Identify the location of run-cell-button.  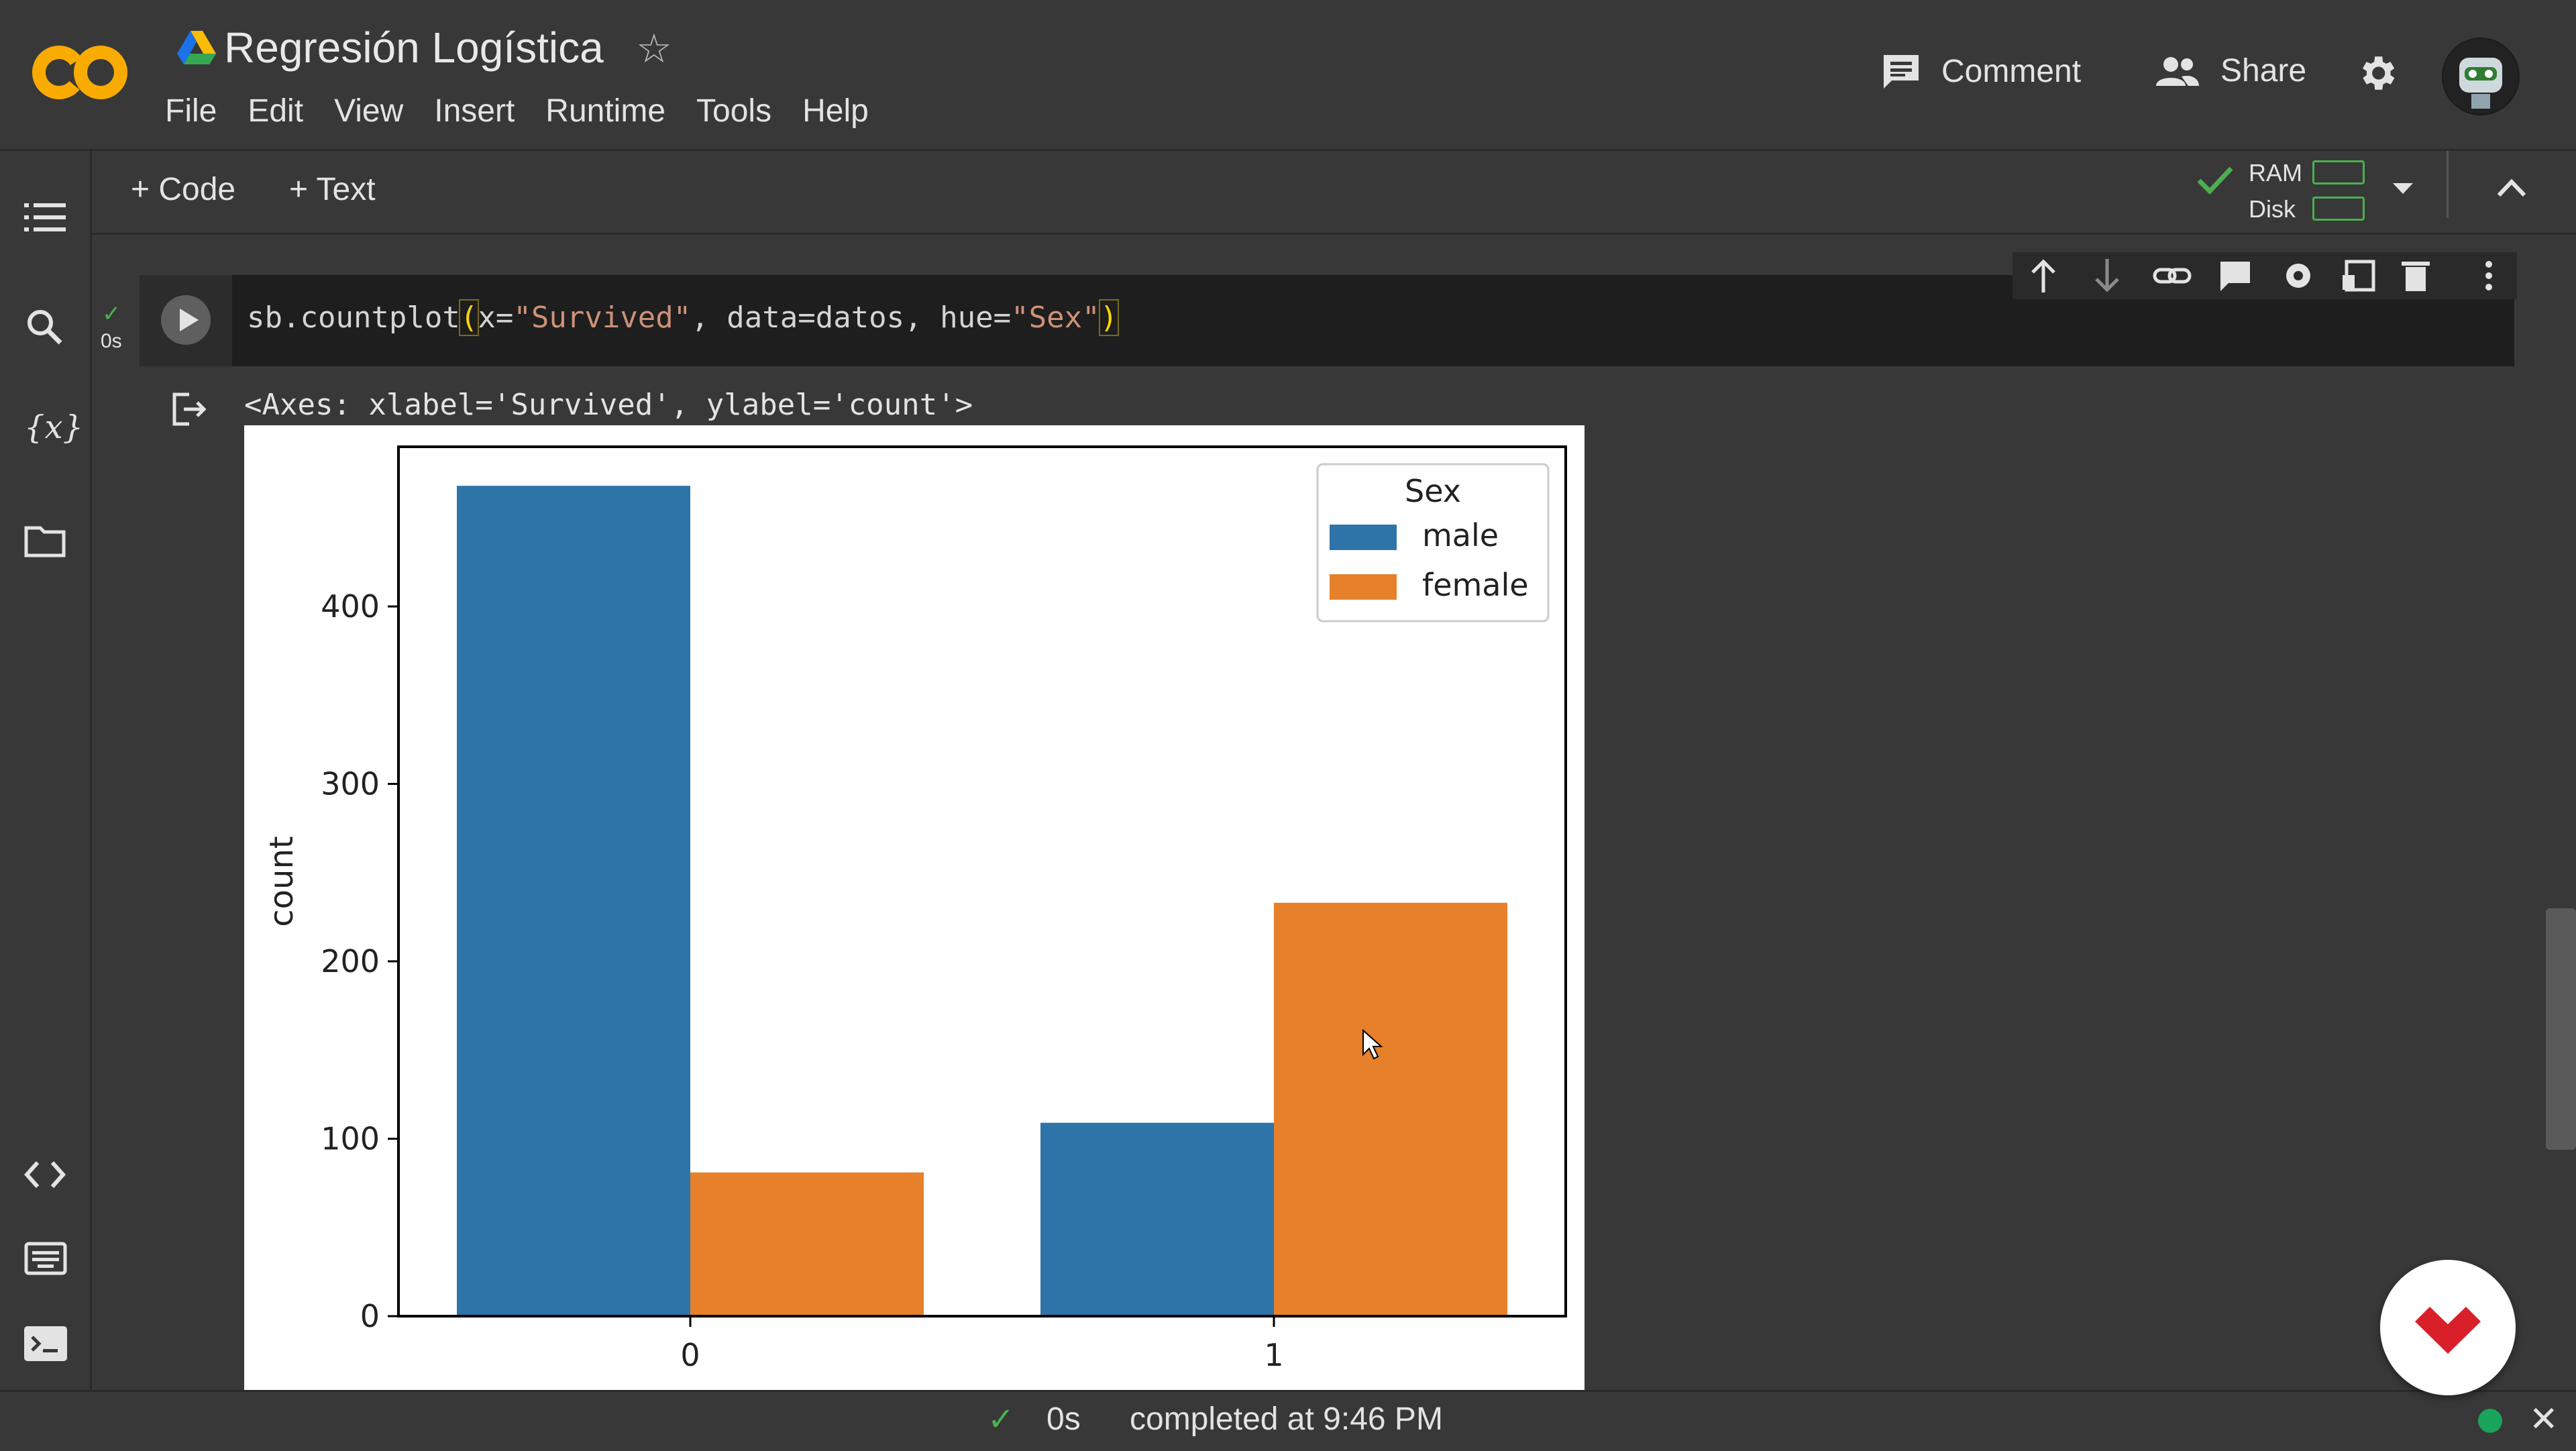
(186, 320).